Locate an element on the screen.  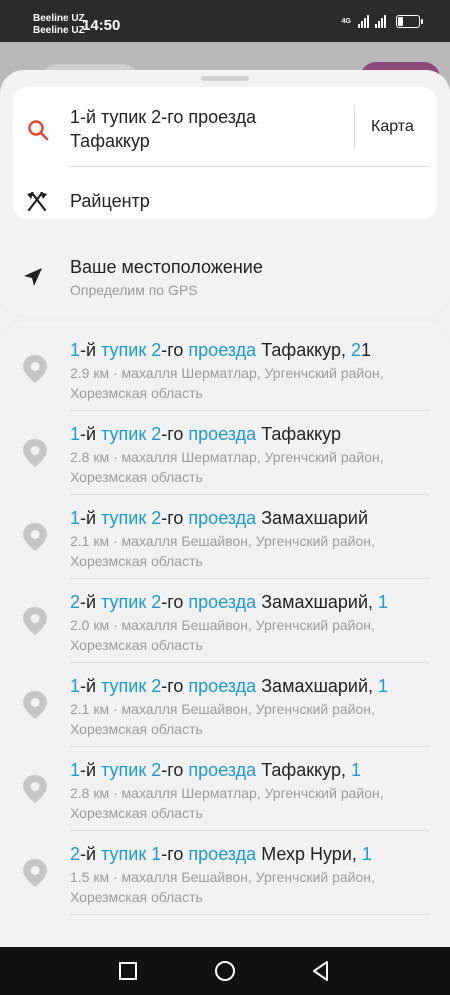
result-title: 1-й тупик 2-го проезда Замахшарий is located at coordinates (257, 518).